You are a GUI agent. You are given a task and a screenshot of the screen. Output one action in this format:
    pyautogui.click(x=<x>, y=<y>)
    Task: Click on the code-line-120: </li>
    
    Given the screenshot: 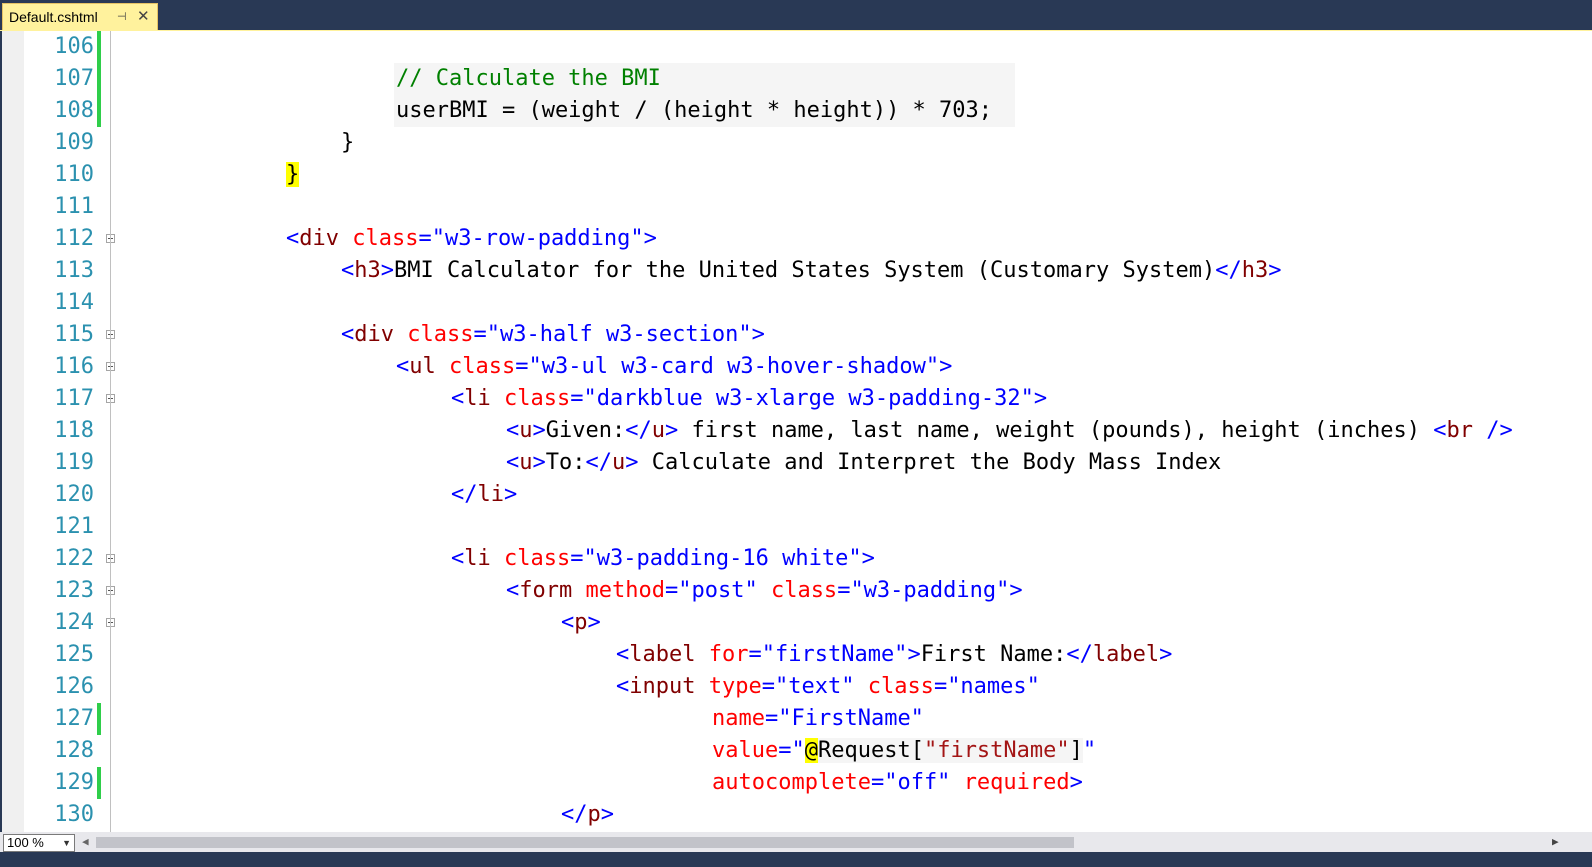 What is the action you would take?
    pyautogui.click(x=484, y=495)
    